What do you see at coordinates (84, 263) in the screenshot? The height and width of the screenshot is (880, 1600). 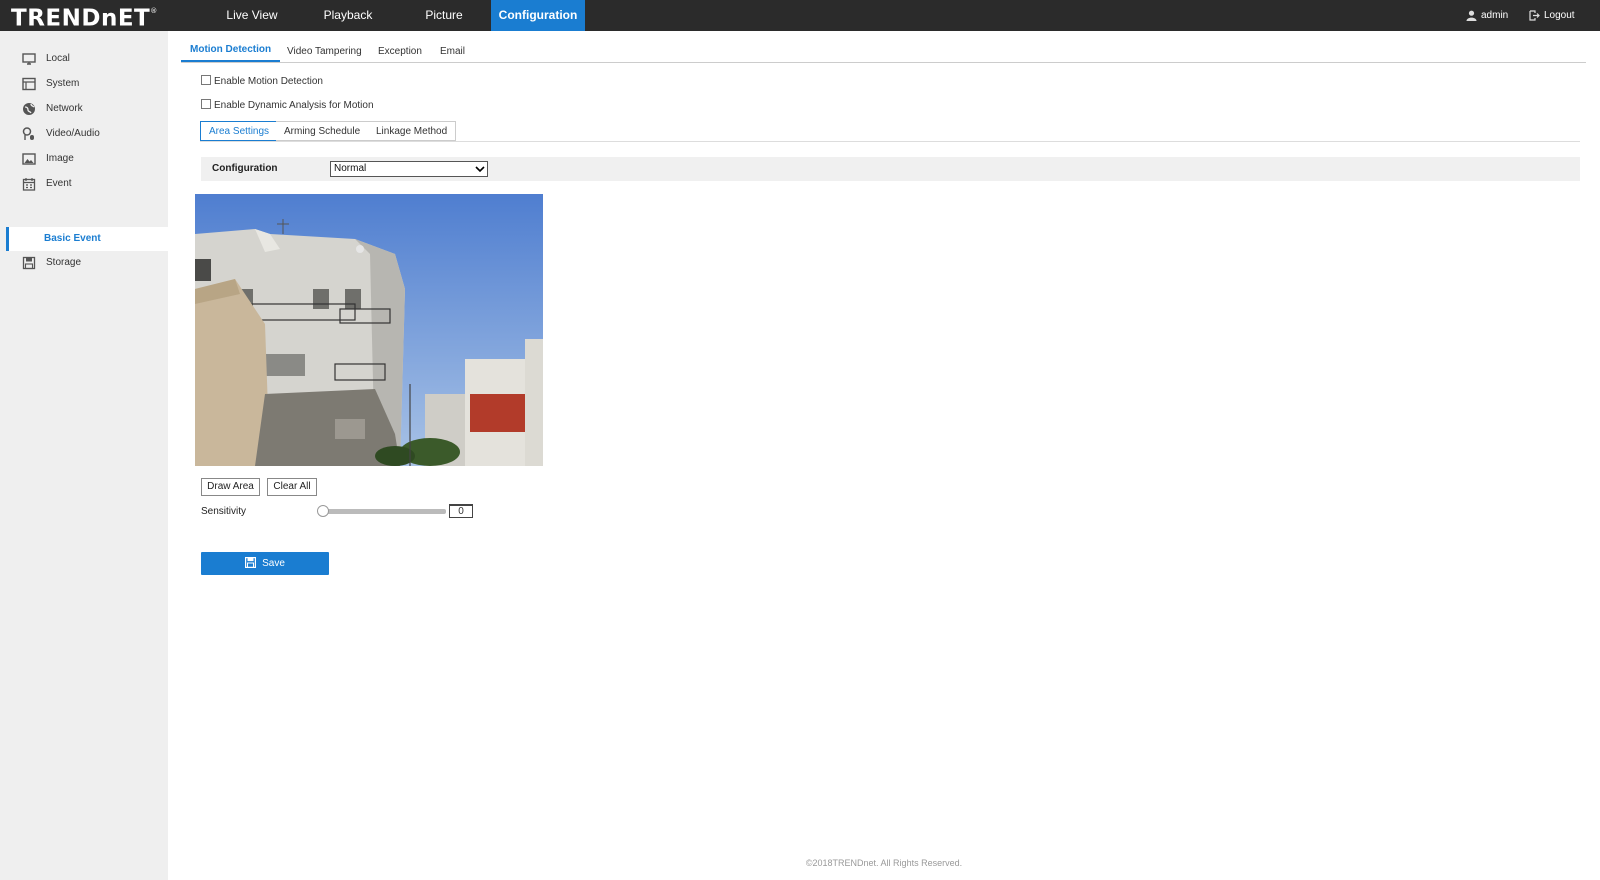 I see `sidebar-item-storage: Storage` at bounding box center [84, 263].